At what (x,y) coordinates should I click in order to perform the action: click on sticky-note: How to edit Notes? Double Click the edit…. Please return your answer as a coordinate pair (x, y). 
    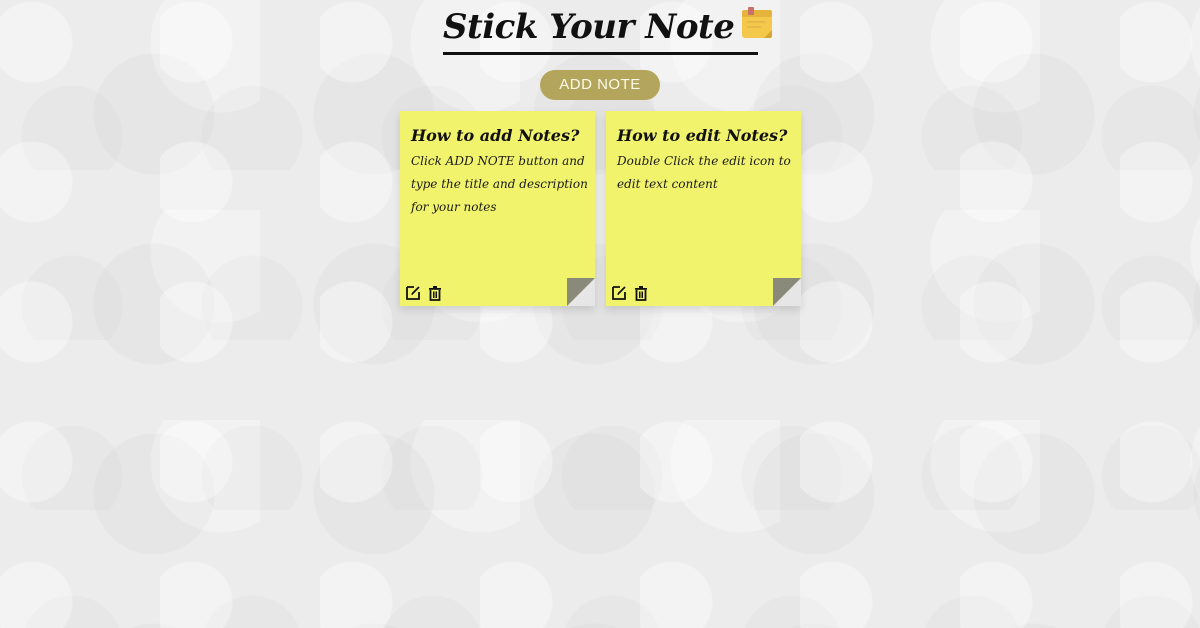
    Looking at the image, I should click on (703, 208).